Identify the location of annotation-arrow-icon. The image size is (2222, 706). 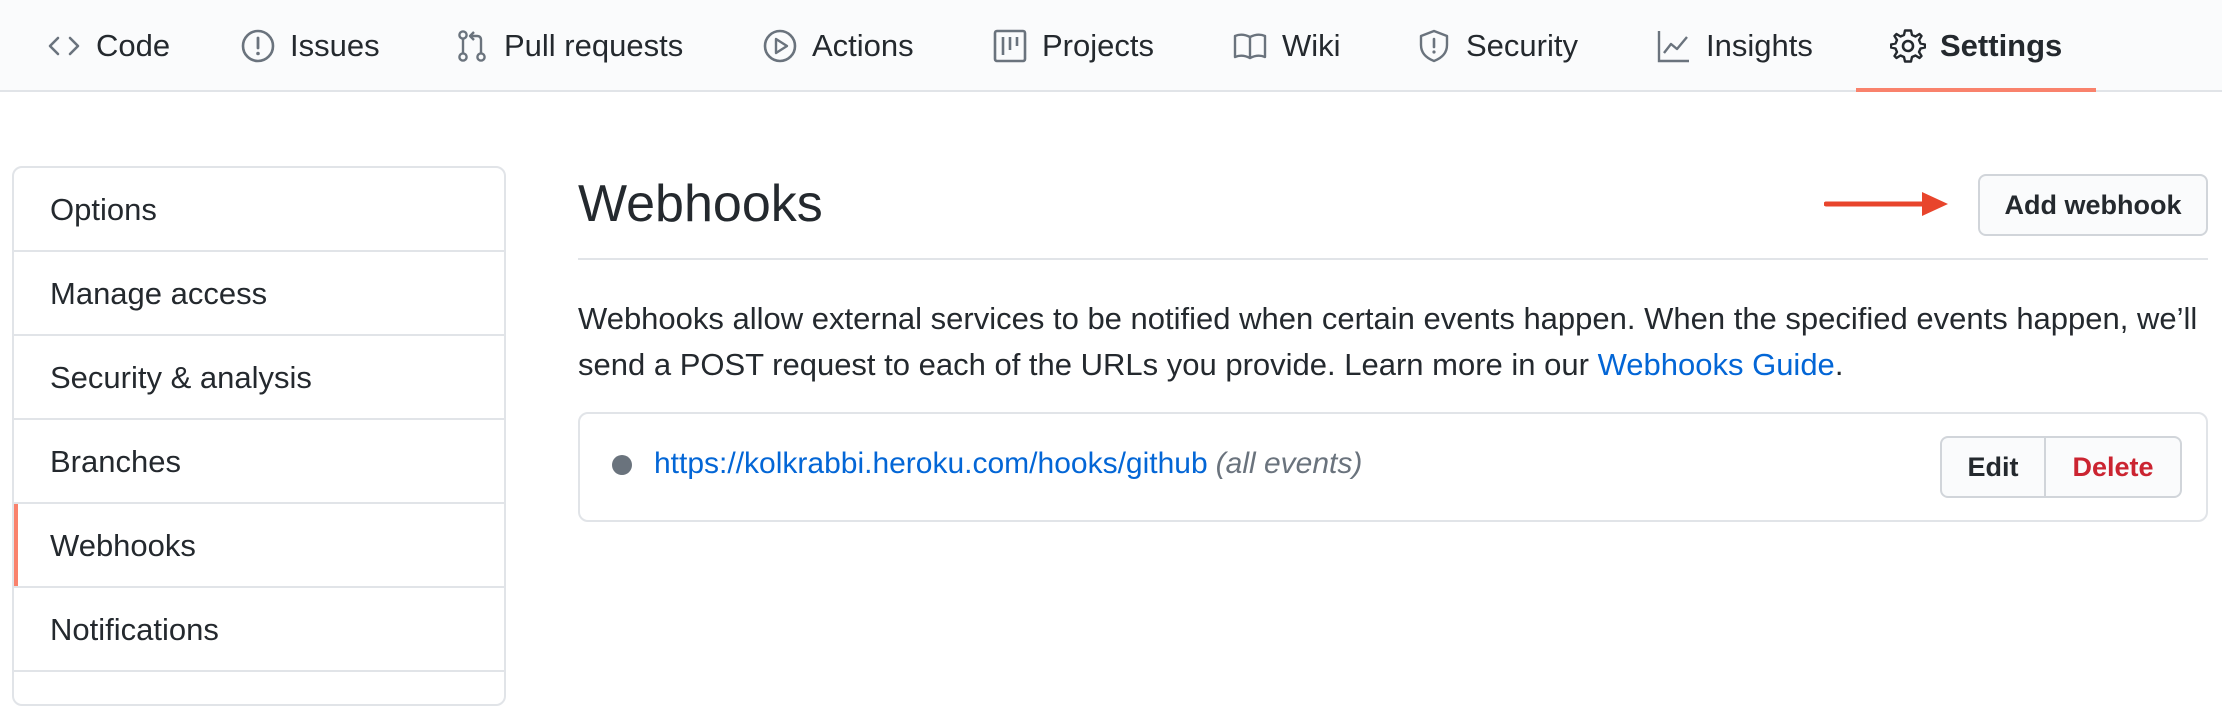
(1886, 204).